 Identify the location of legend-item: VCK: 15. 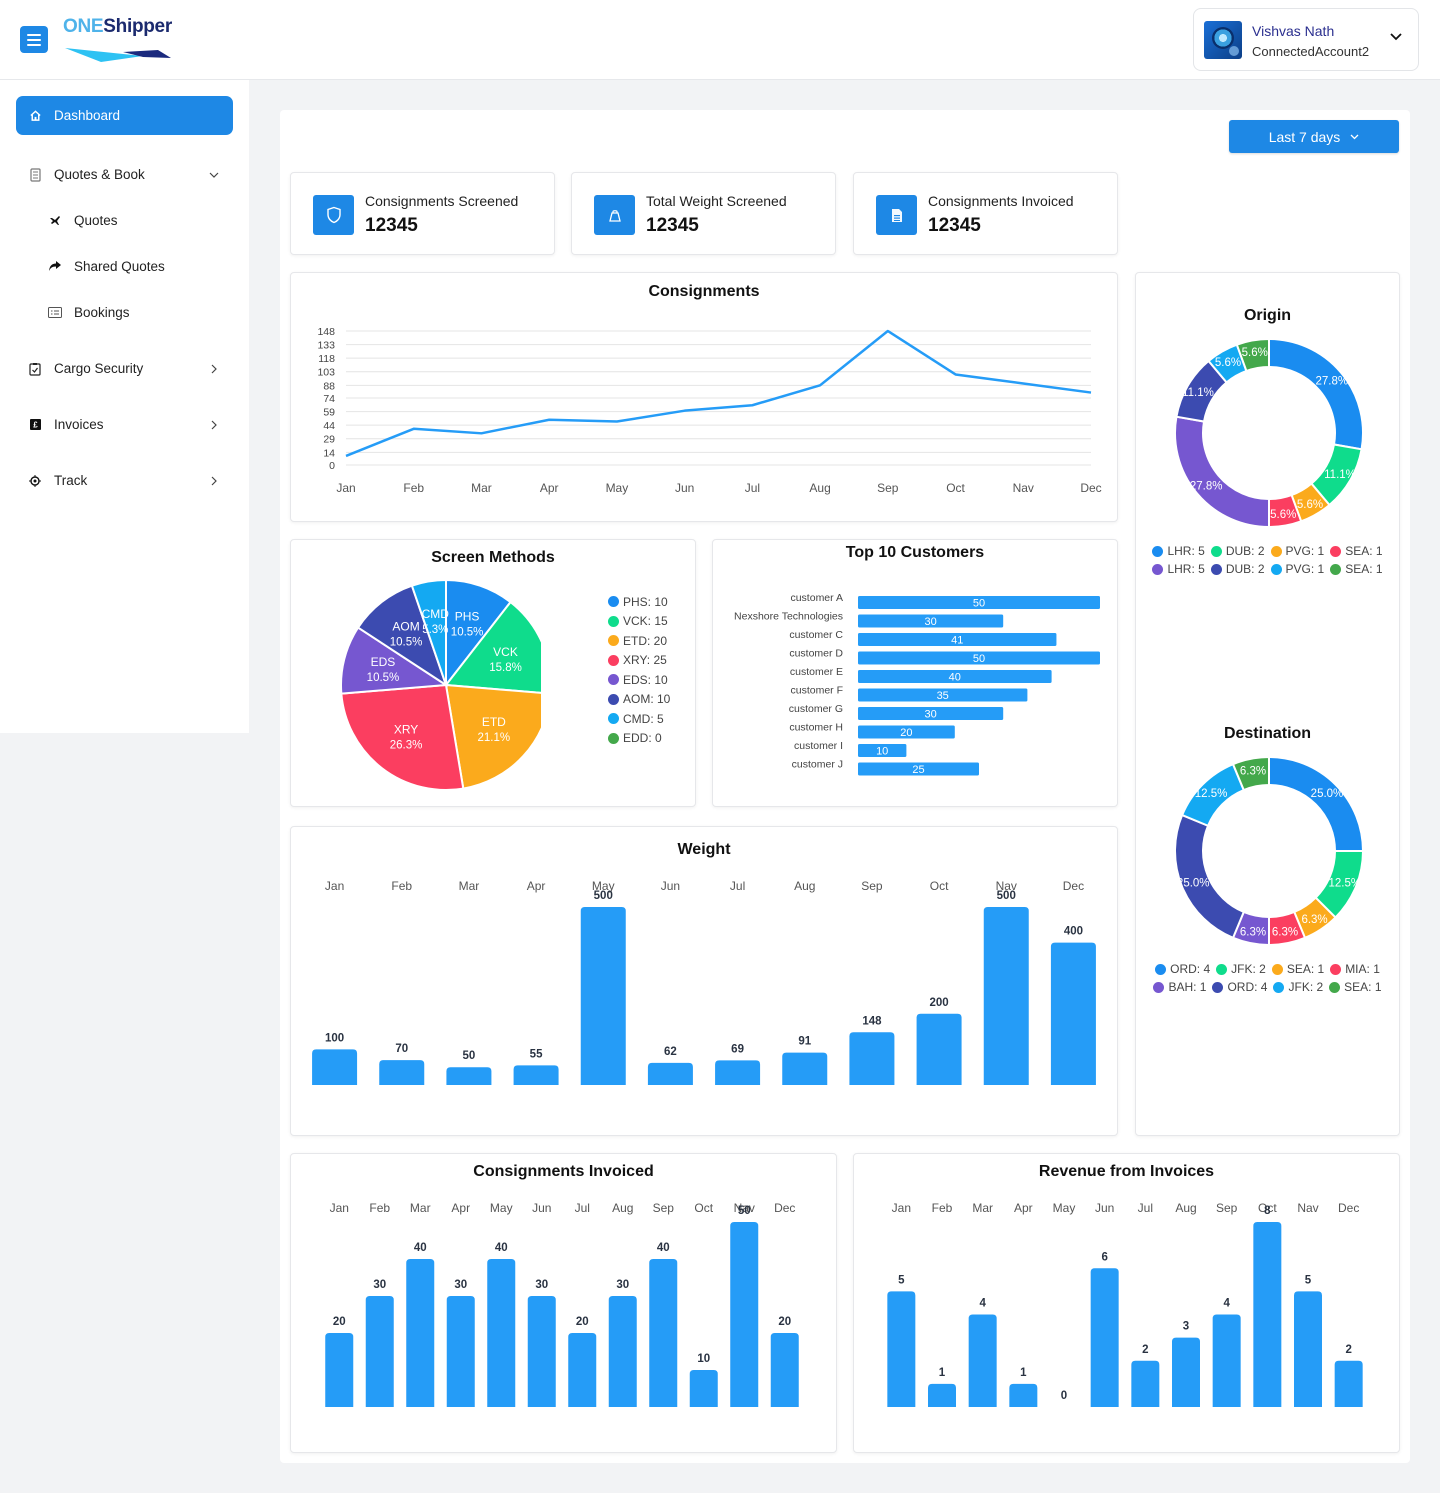
(639, 622).